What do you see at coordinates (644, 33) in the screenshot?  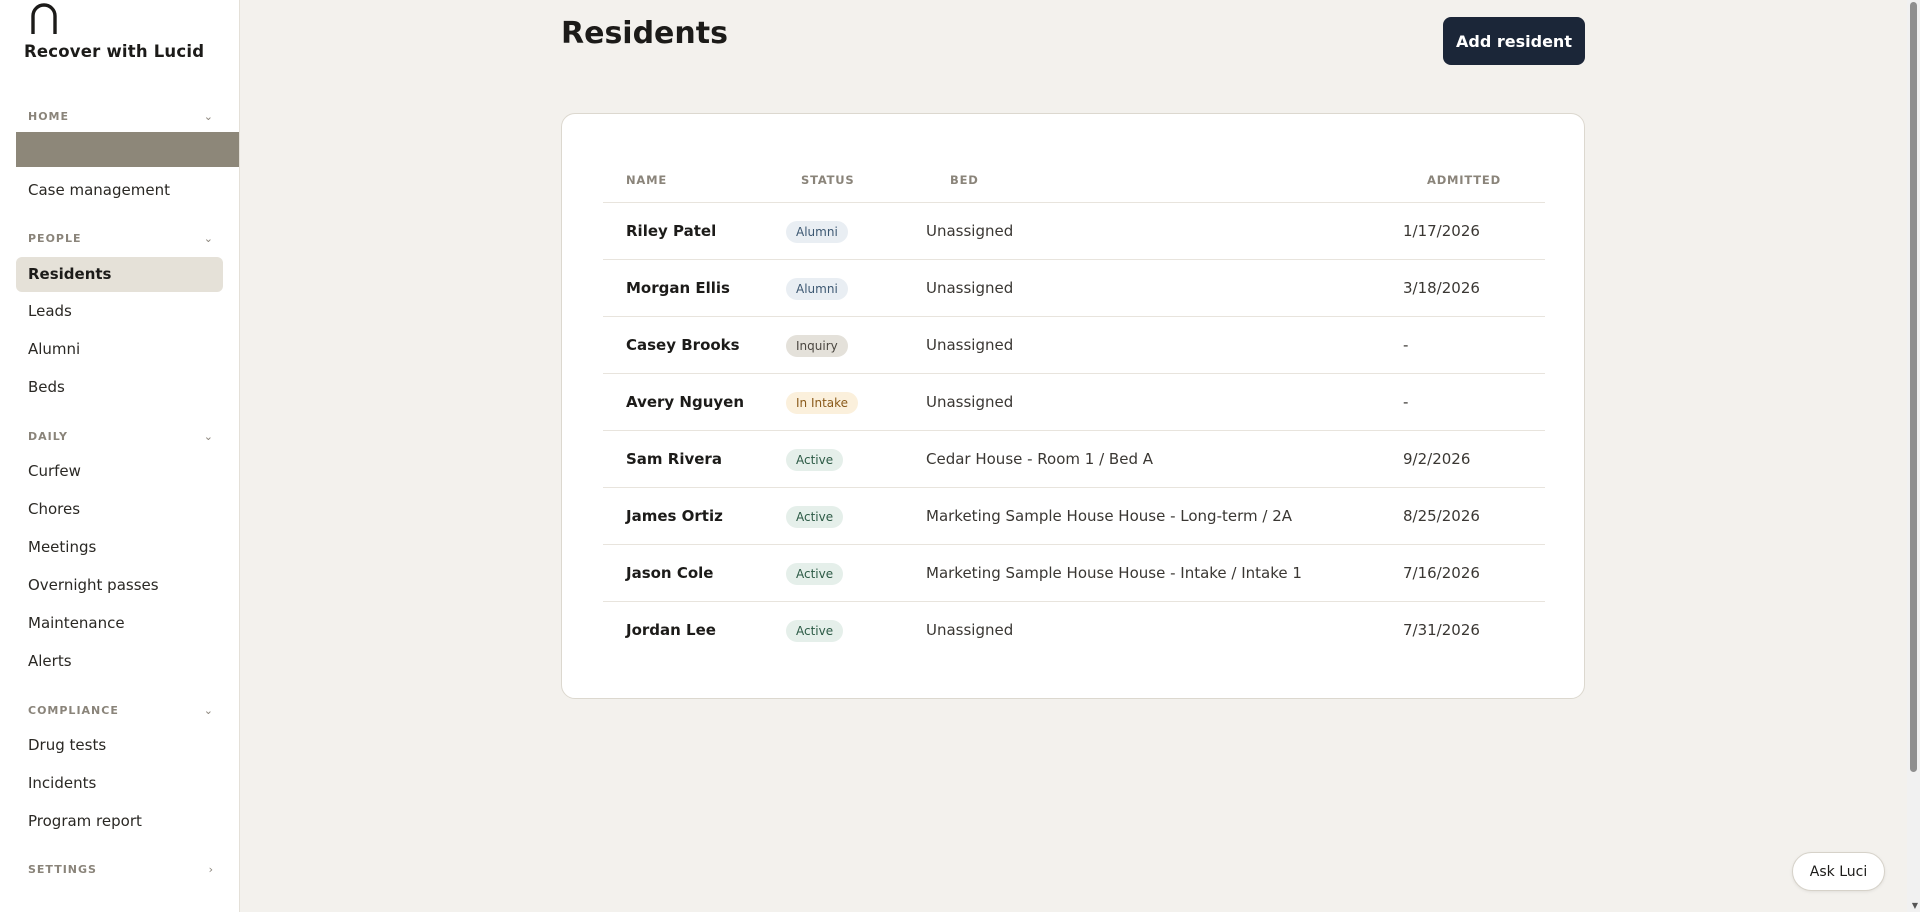 I see `page-title: Residents` at bounding box center [644, 33].